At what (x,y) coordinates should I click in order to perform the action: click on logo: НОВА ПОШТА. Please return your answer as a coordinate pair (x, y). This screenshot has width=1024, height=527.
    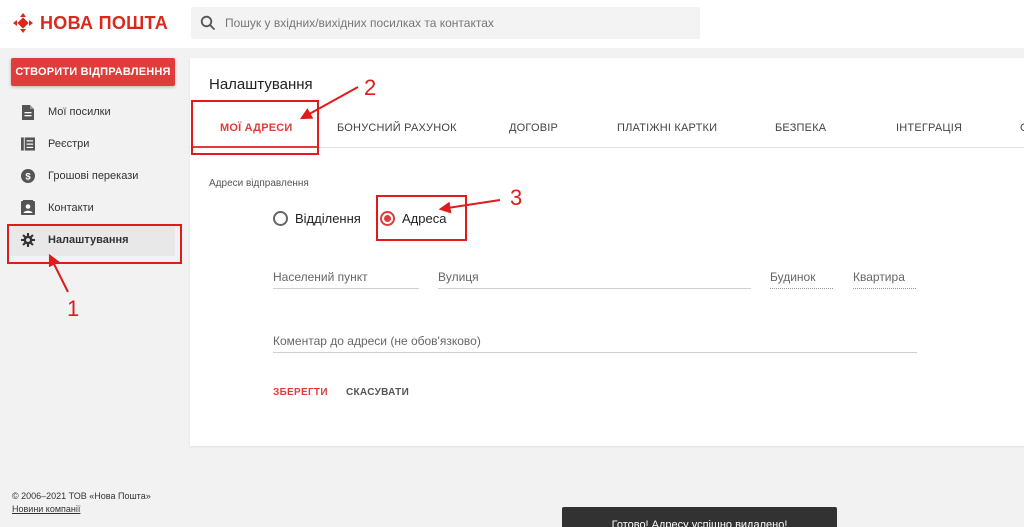
    Looking at the image, I should click on (90, 23).